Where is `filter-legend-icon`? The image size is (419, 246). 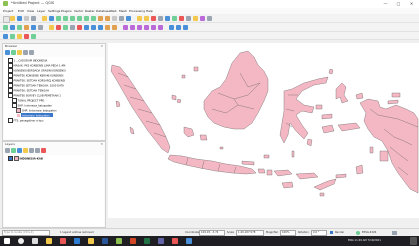 filter-legend-icon is located at coordinates (25, 150).